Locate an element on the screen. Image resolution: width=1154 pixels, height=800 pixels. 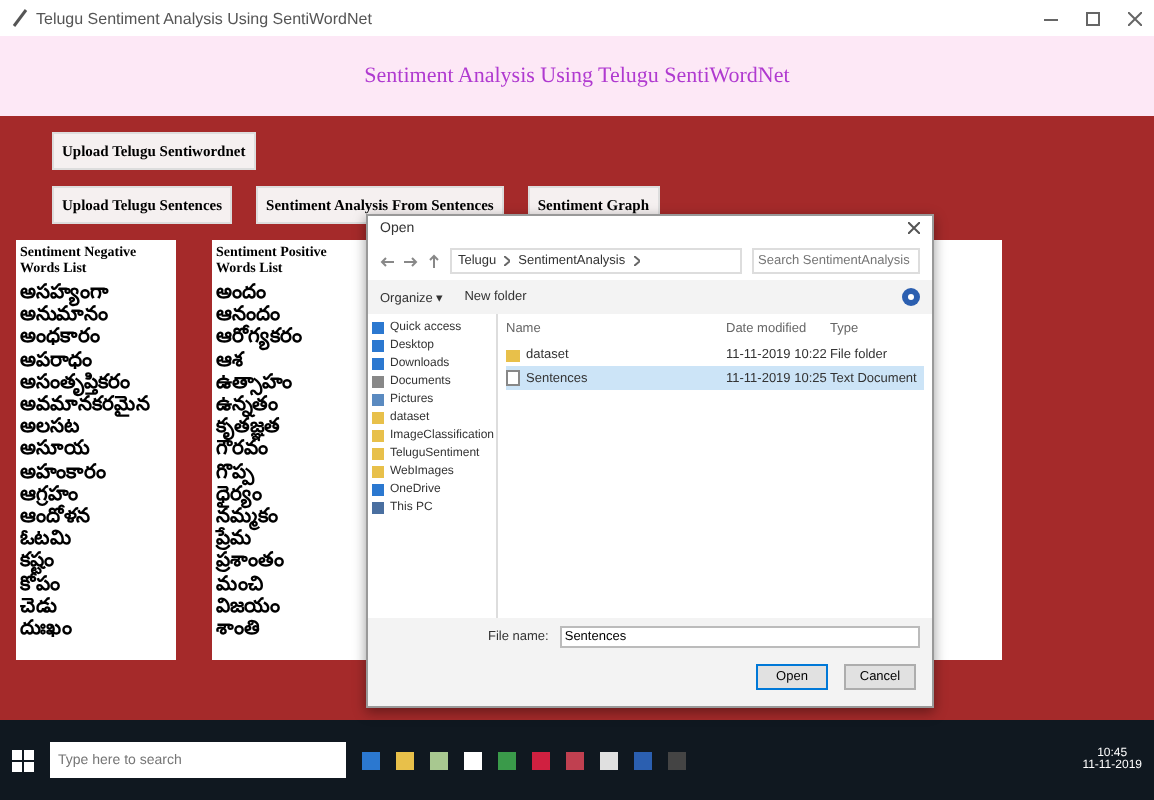
telugu-word: ధైర్యం is located at coordinates (239, 495).